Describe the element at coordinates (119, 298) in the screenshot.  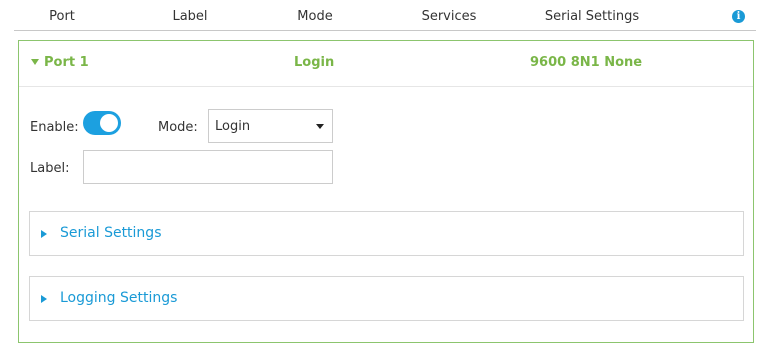
I see `logging-settings-title: Logging Settings` at that location.